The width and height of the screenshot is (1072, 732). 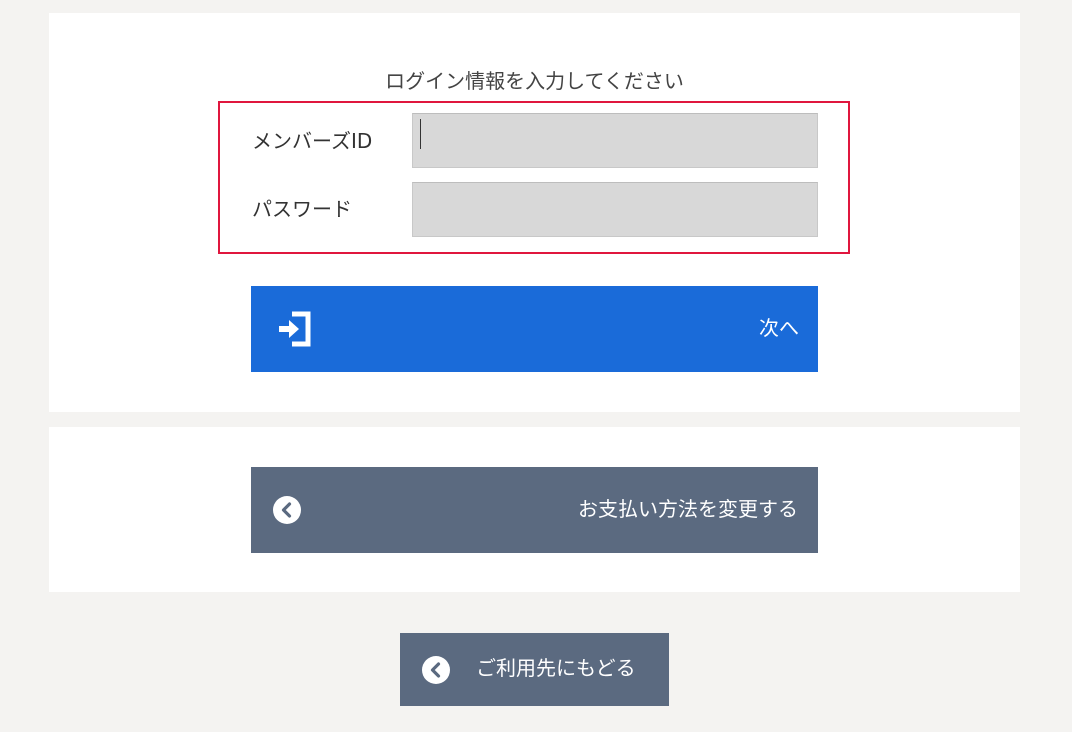 I want to click on next-button: 次へ, so click(x=534, y=329).